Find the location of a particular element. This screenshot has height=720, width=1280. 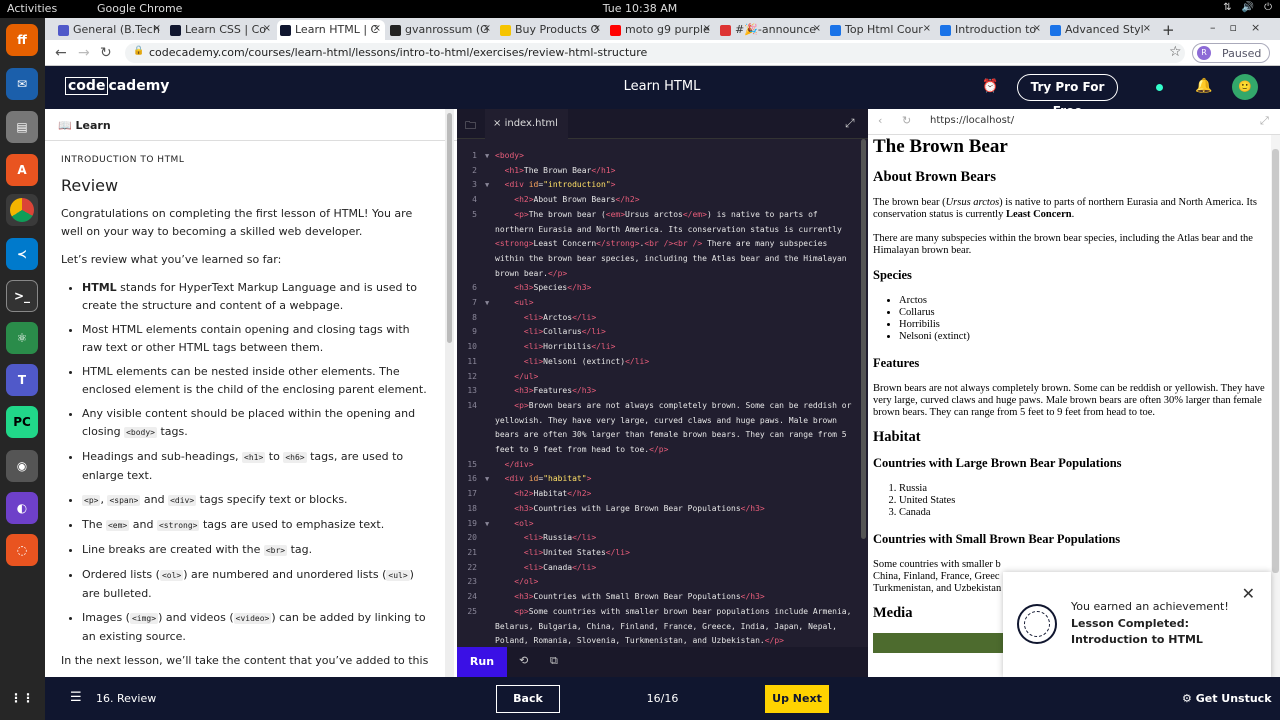

code-line: 11 <li>Nelsoni (extinct)</li> is located at coordinates (659, 362).